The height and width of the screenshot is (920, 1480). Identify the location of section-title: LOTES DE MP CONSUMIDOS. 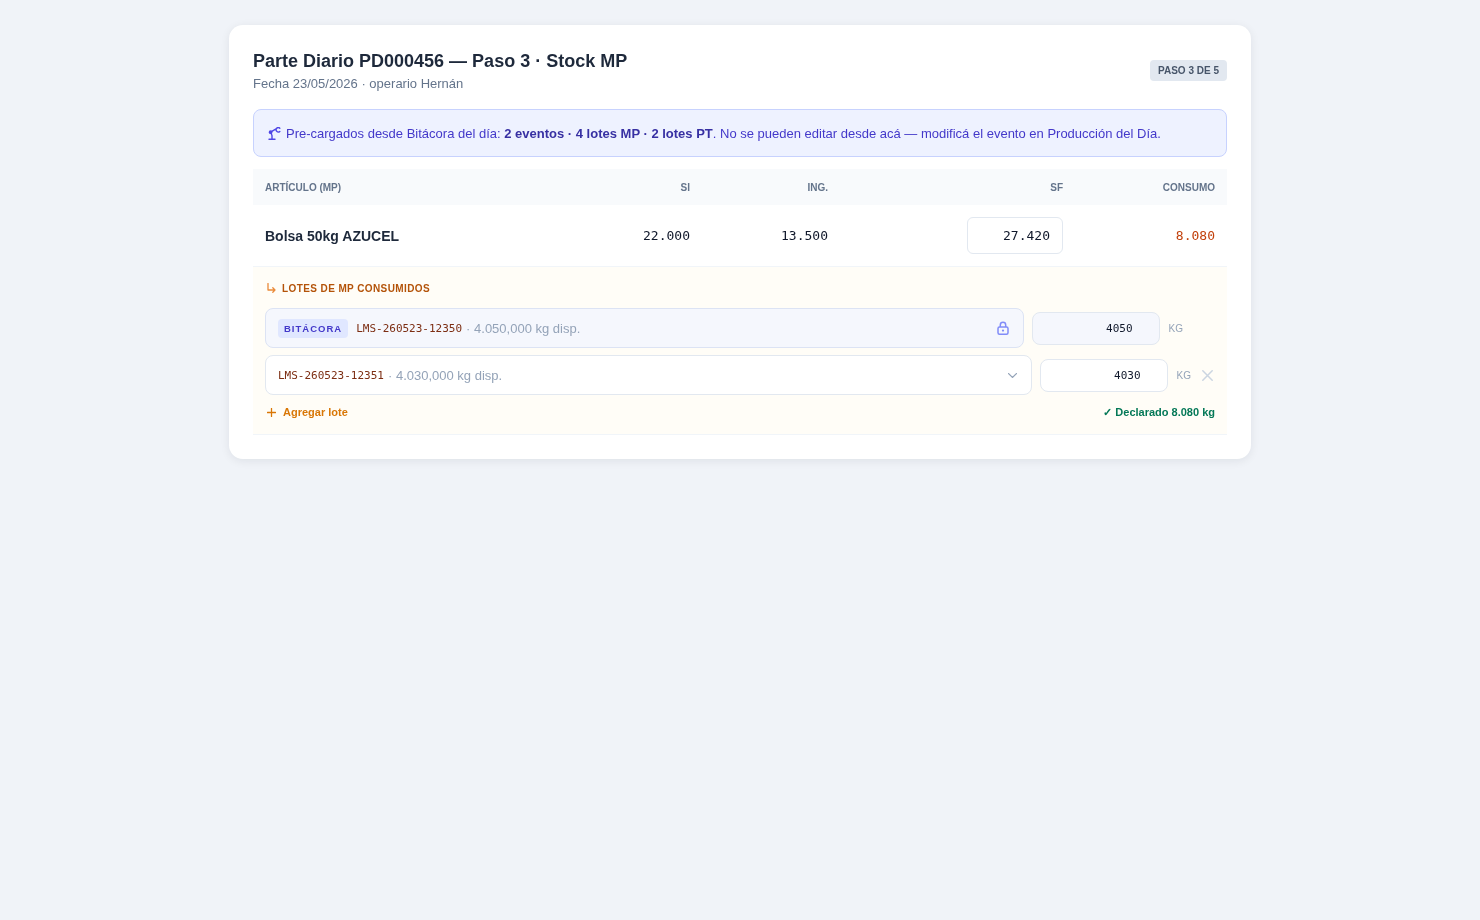
(356, 288).